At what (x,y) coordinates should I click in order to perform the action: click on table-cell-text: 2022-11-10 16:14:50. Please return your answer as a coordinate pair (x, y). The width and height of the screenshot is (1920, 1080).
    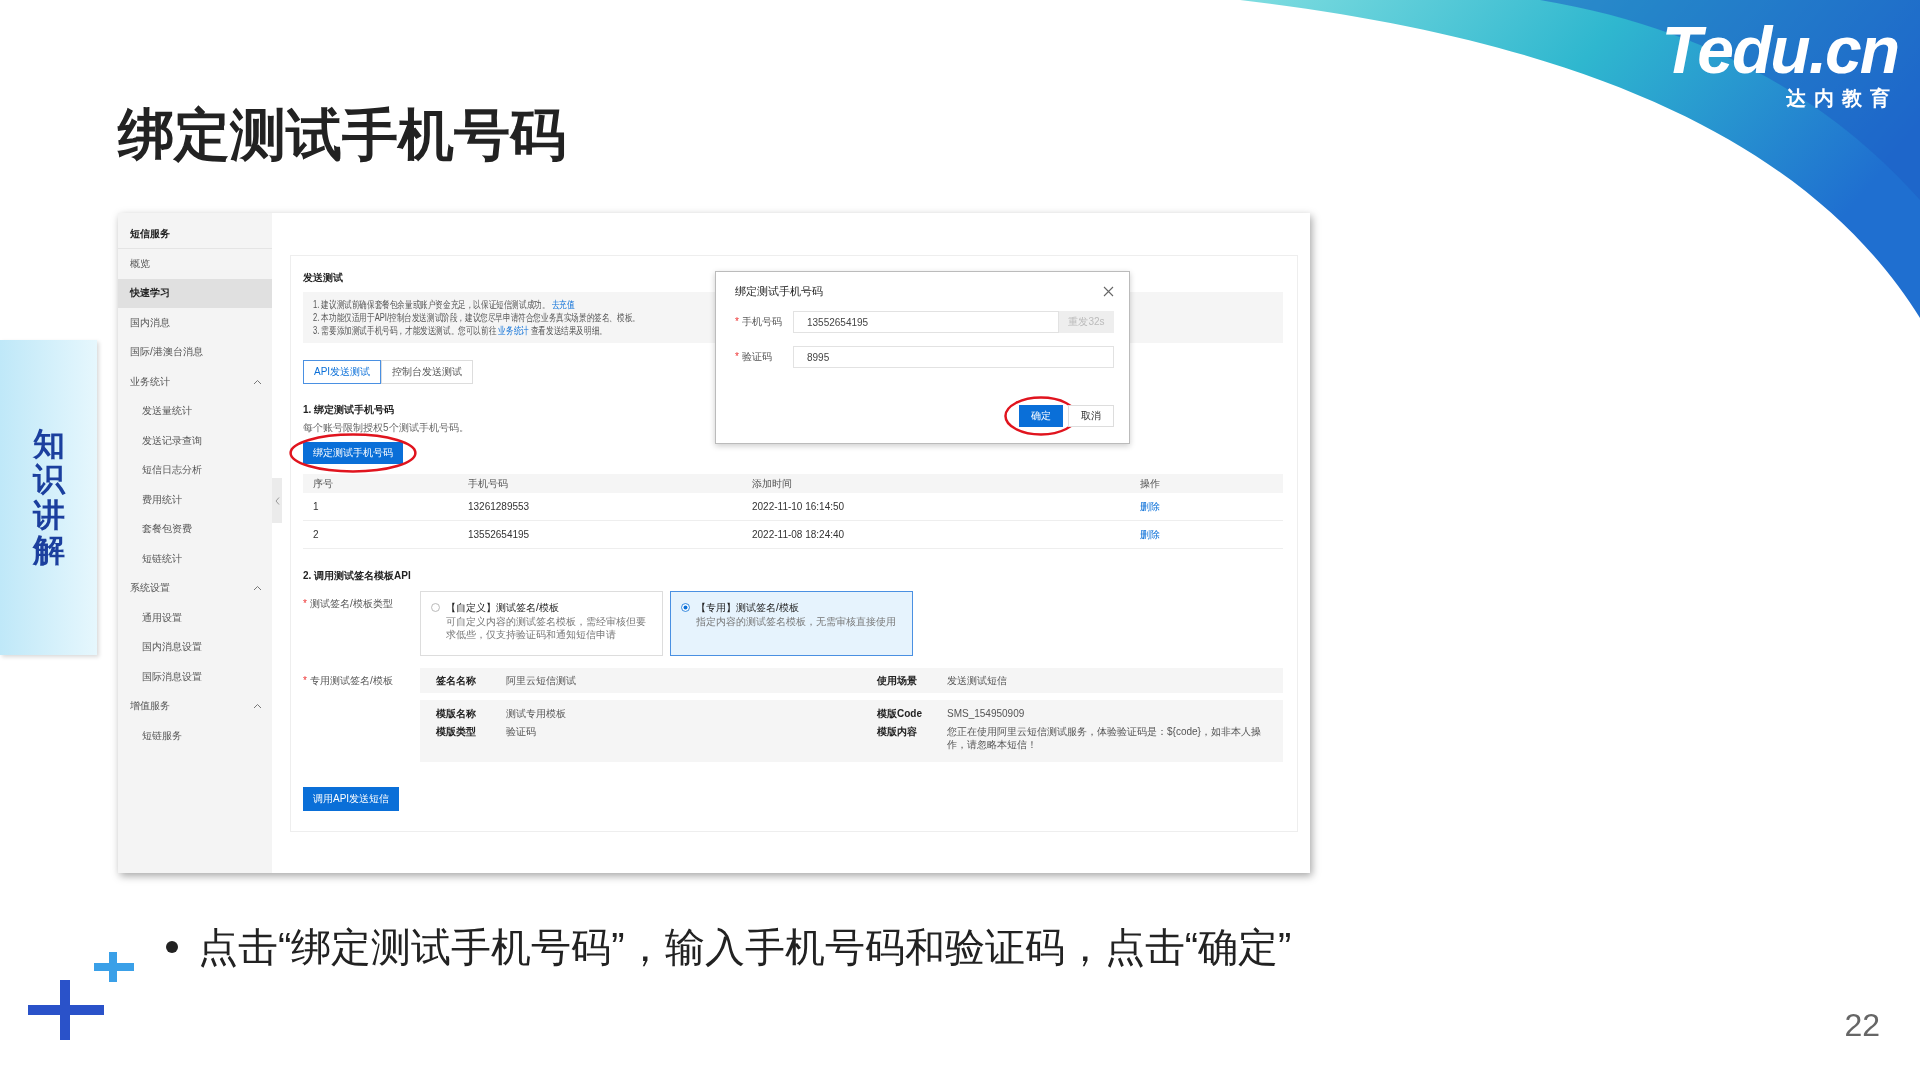
    Looking at the image, I should click on (799, 506).